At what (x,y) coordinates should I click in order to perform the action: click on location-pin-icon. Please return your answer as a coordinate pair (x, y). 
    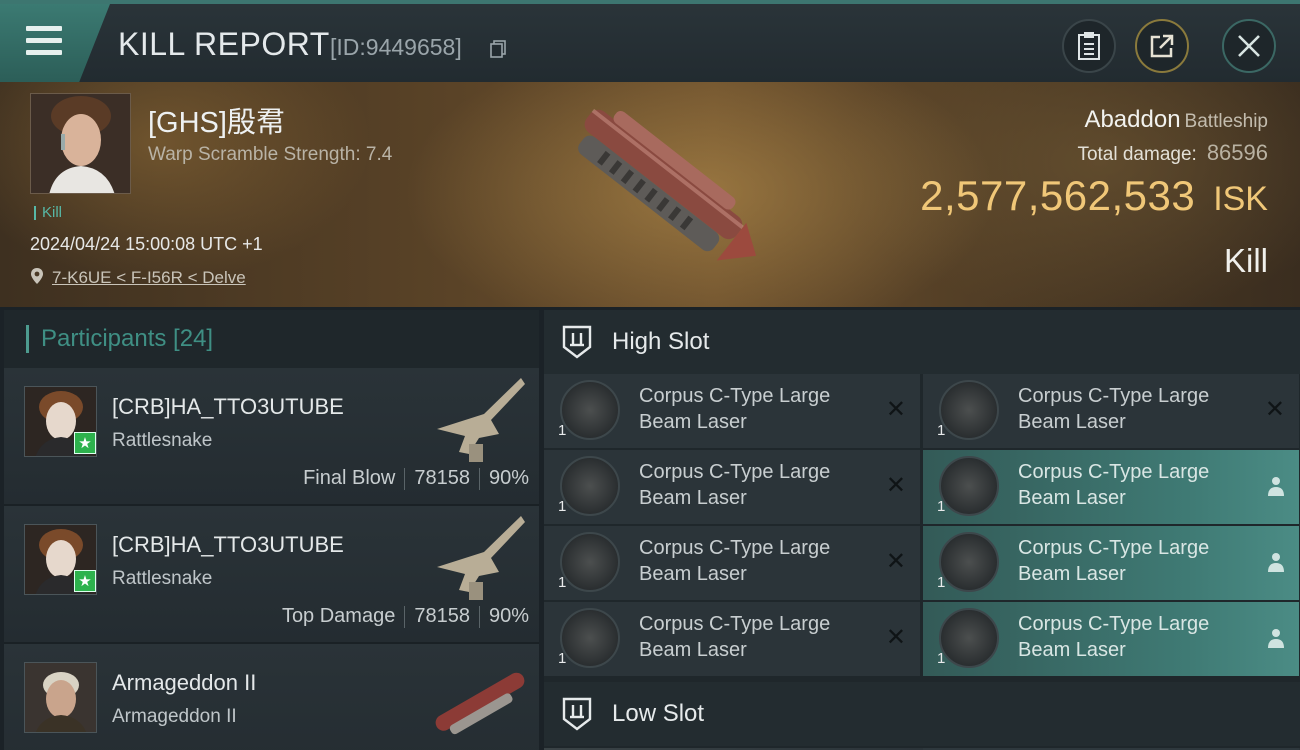
    Looking at the image, I should click on (37, 276).